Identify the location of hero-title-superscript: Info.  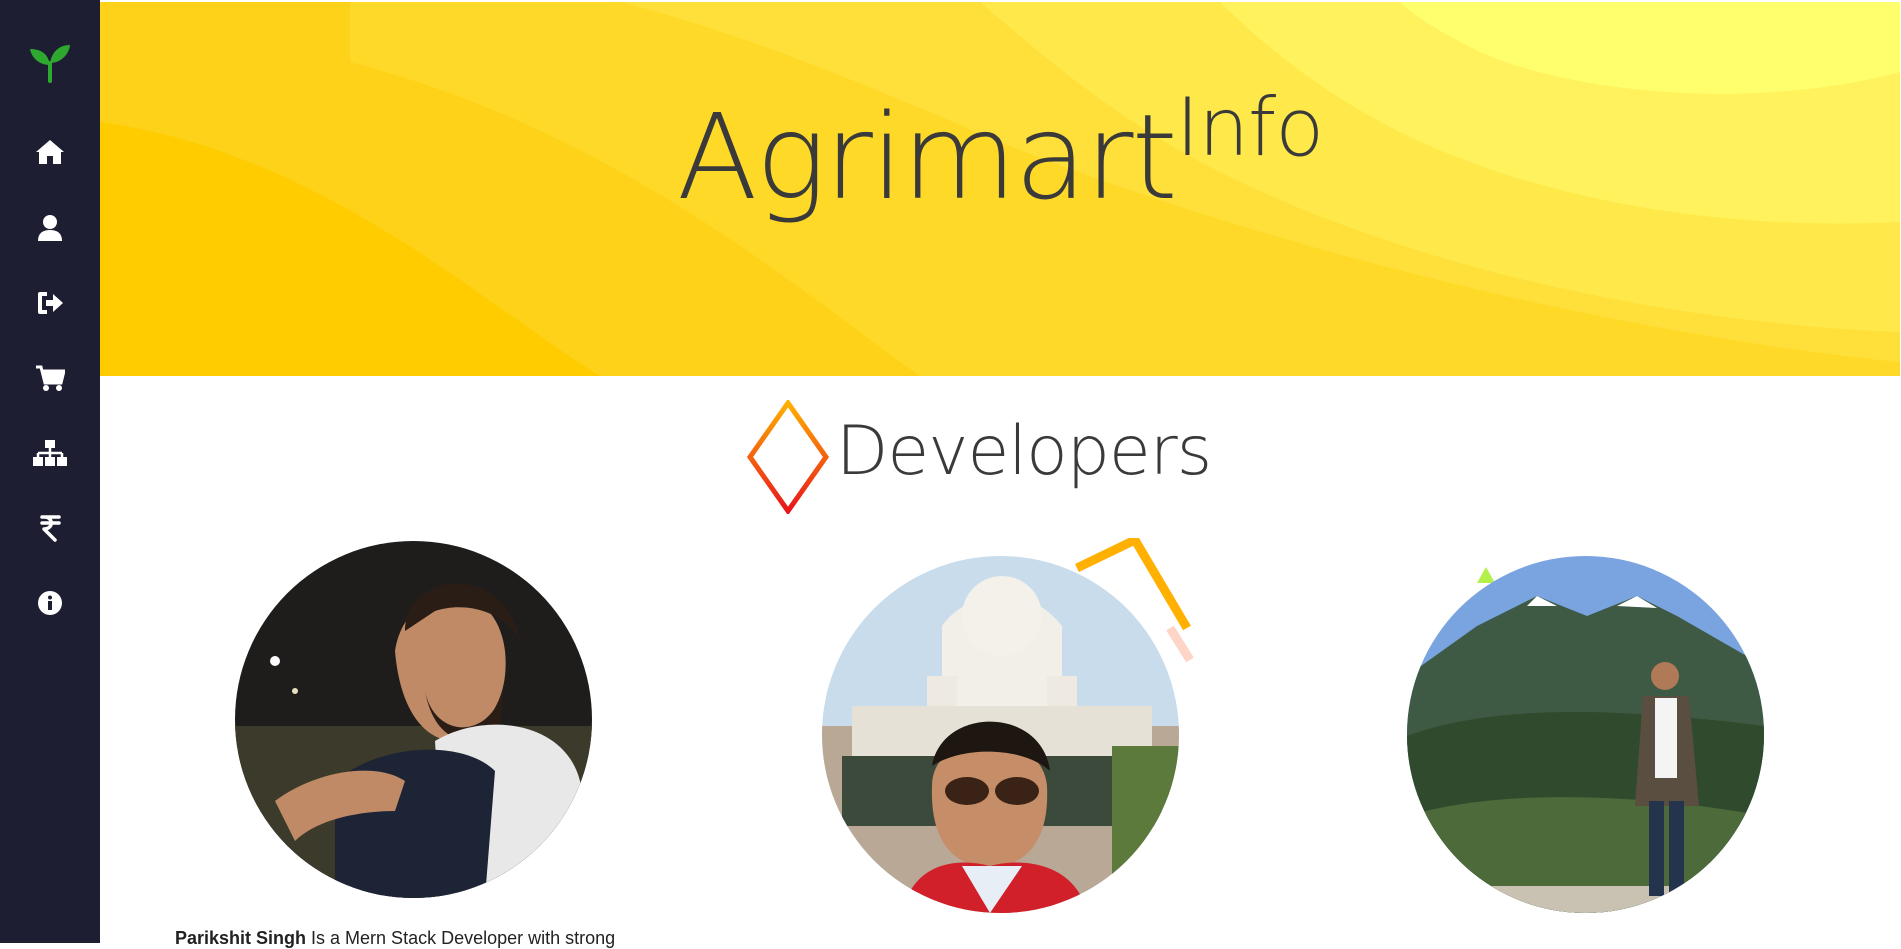
(1249, 127).